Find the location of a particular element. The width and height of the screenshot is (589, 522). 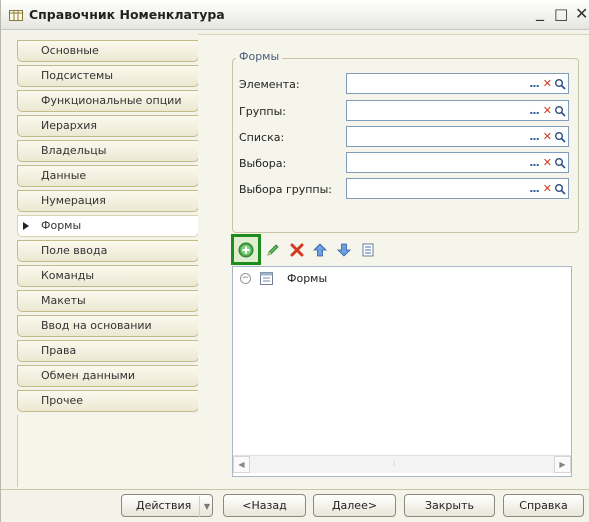

sidebar-item: Формы is located at coordinates (108, 226).